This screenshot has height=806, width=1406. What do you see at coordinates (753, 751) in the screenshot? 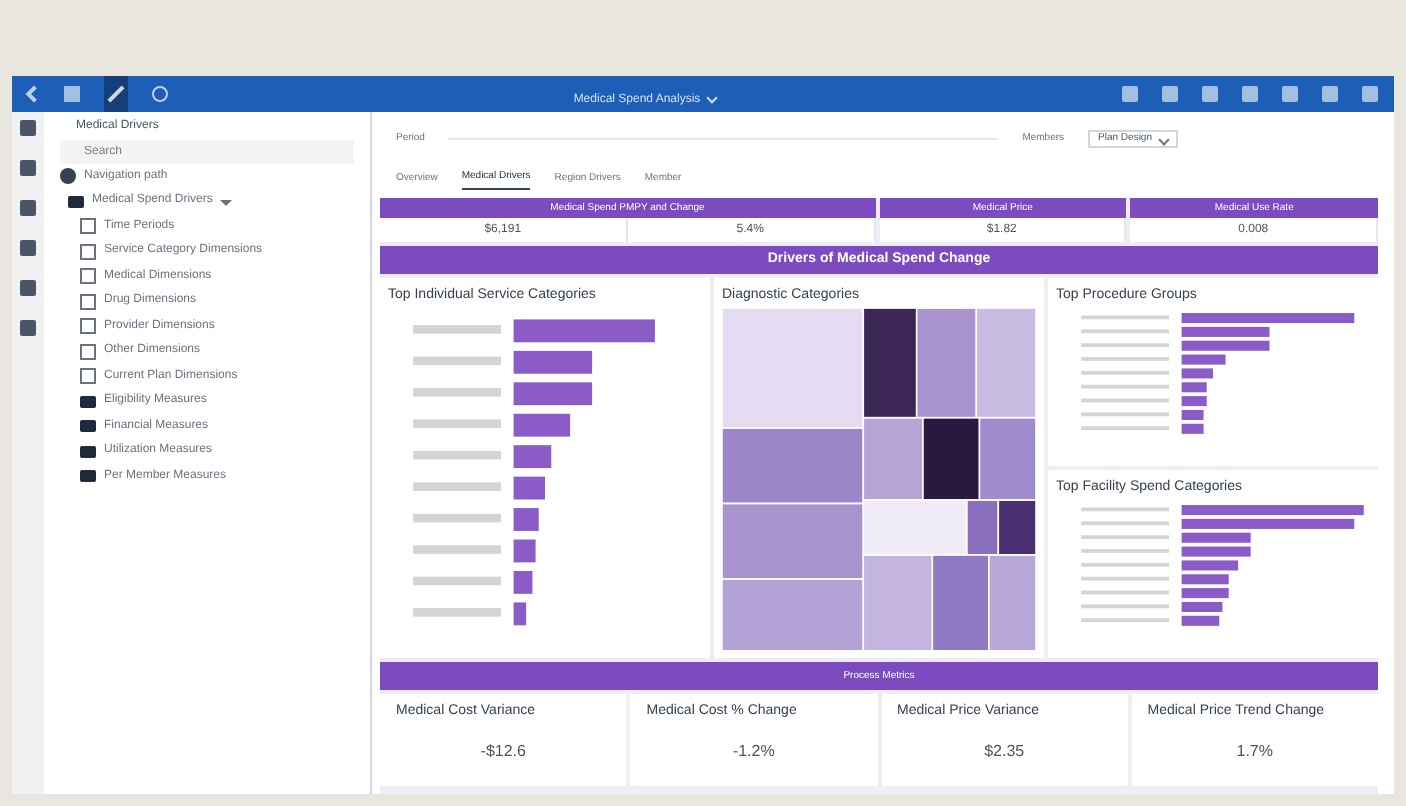
I see `metric-value: -1.2%` at bounding box center [753, 751].